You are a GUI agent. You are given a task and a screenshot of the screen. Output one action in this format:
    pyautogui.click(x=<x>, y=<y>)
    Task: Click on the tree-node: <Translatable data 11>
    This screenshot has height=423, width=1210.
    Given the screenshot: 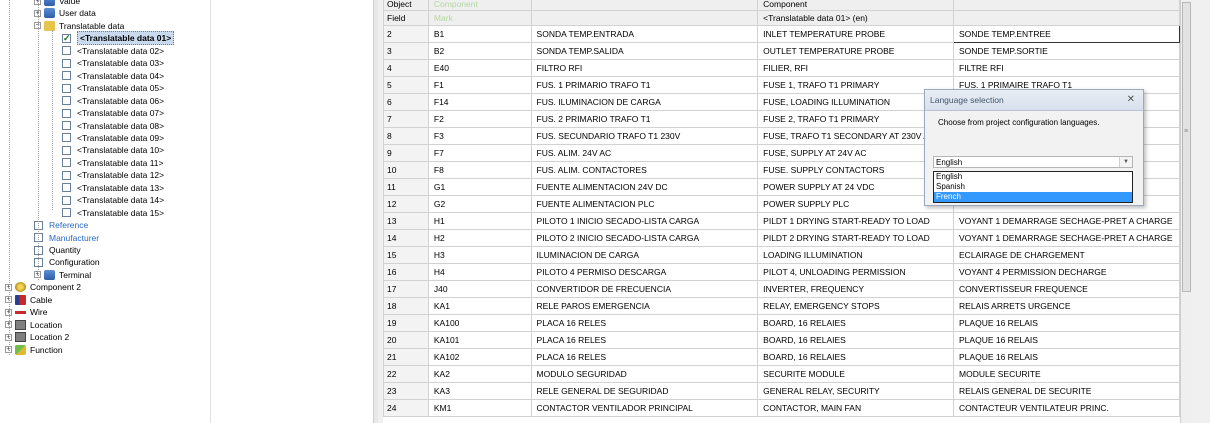 What is the action you would take?
    pyautogui.click(x=112, y=163)
    